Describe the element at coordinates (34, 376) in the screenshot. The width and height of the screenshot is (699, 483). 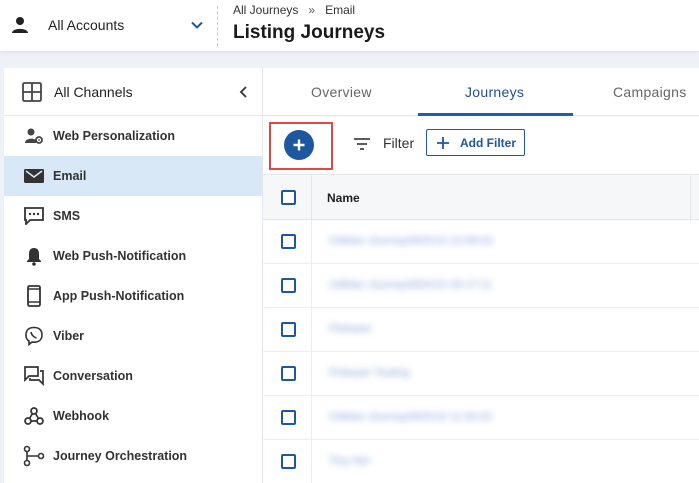
I see `conversation-icon` at that location.